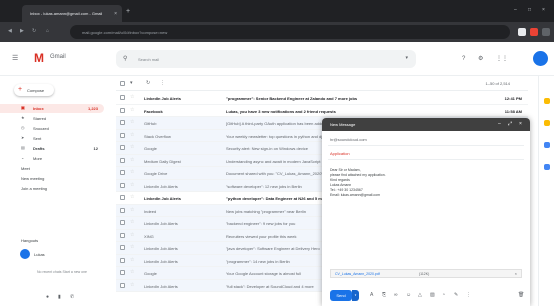  I want to click on recipient-field: hr@soundcloud.com, so click(348, 139).